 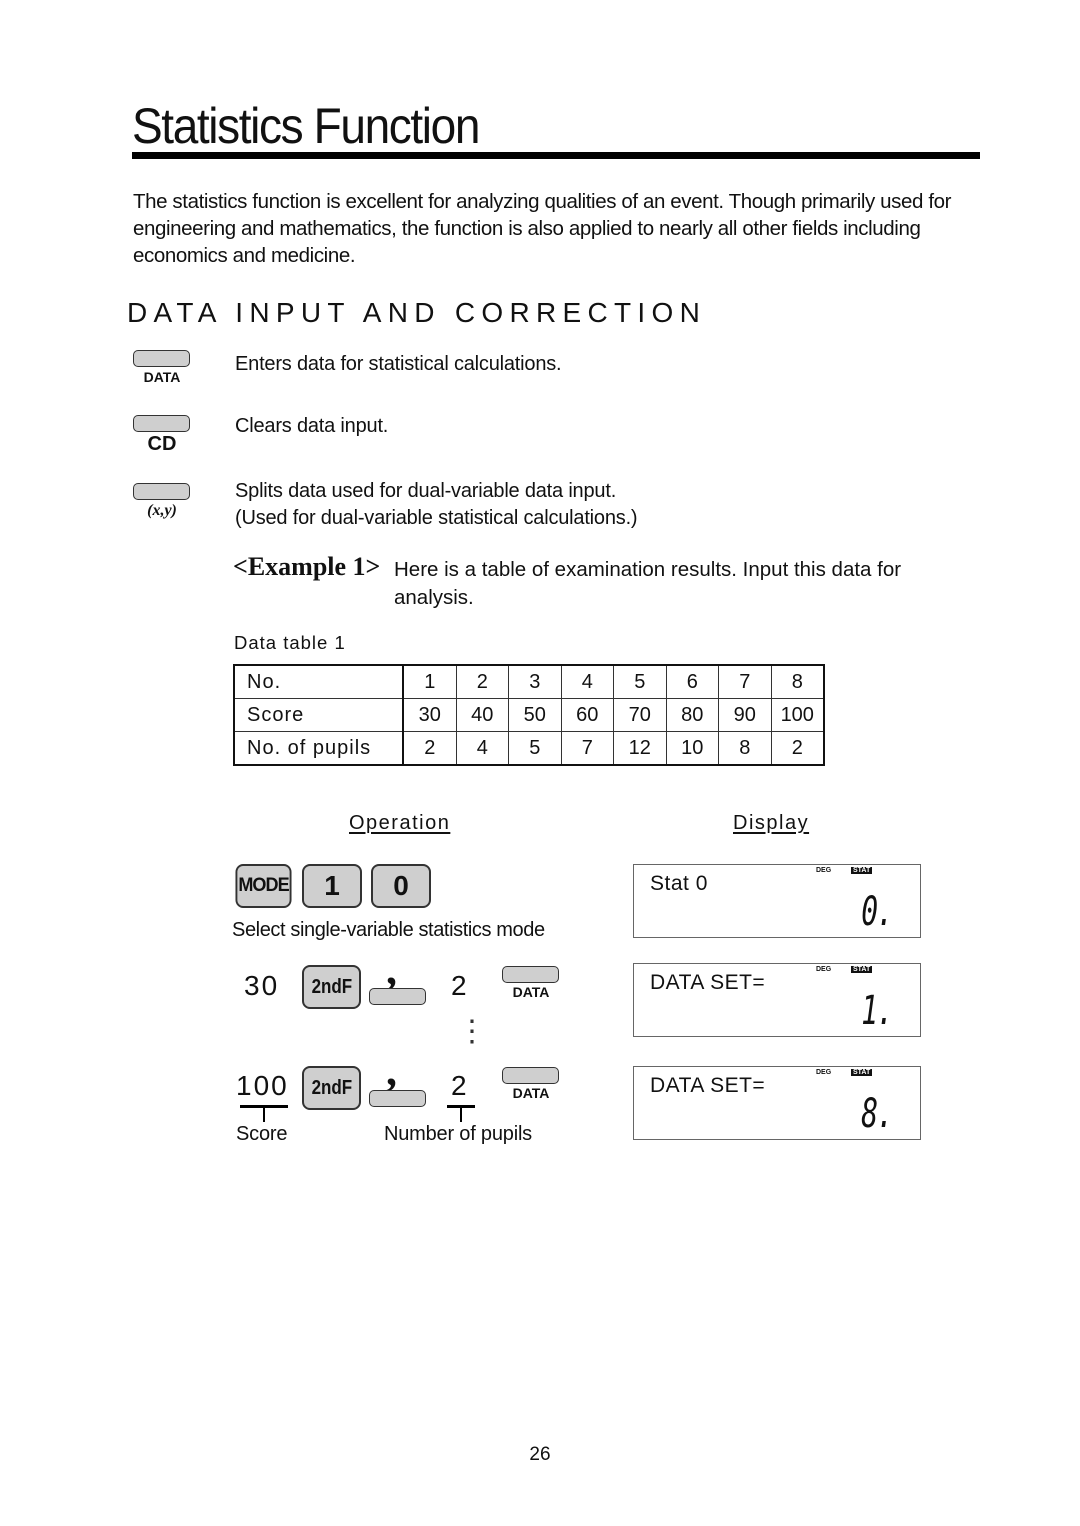 I want to click on step3-2ndf-label: 2ndF, so click(x=331, y=1087).